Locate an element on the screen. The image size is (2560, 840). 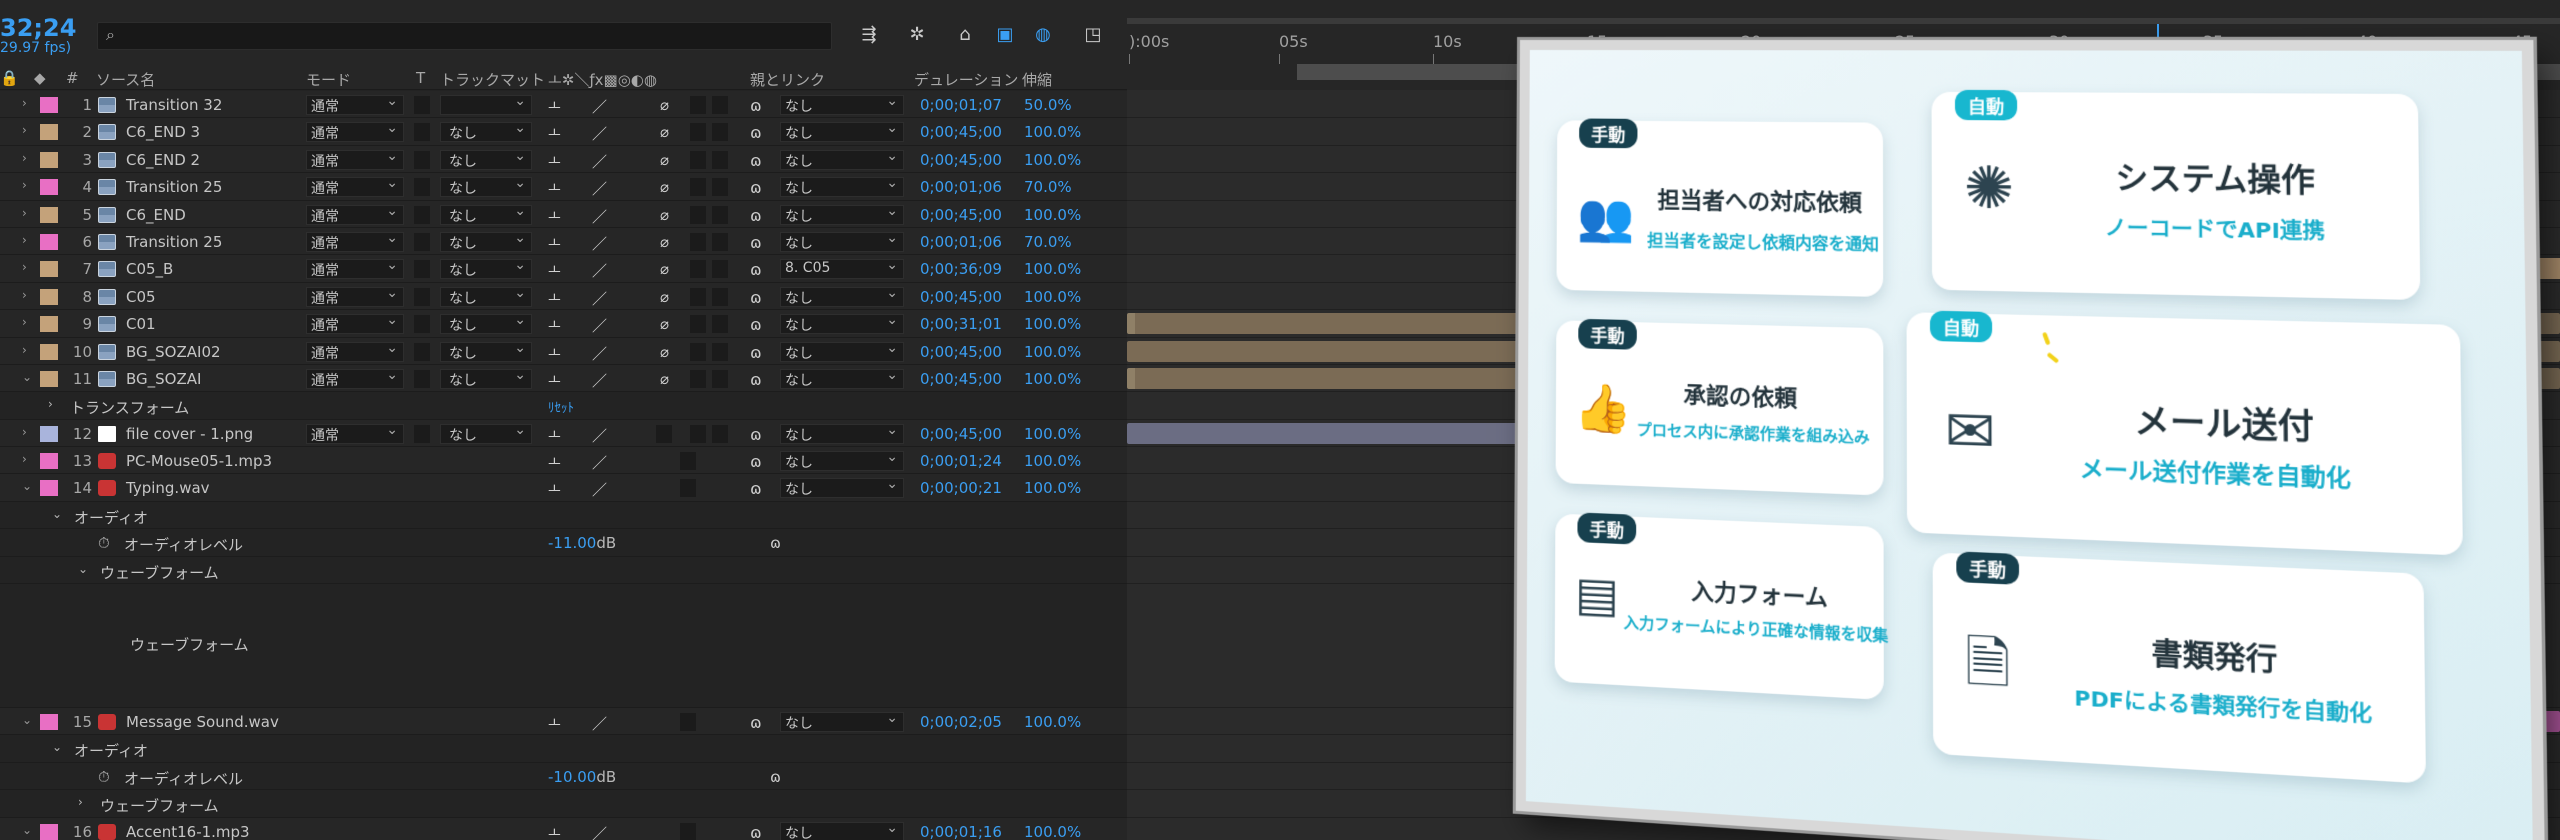
mode-column: モード is located at coordinates (328, 79).